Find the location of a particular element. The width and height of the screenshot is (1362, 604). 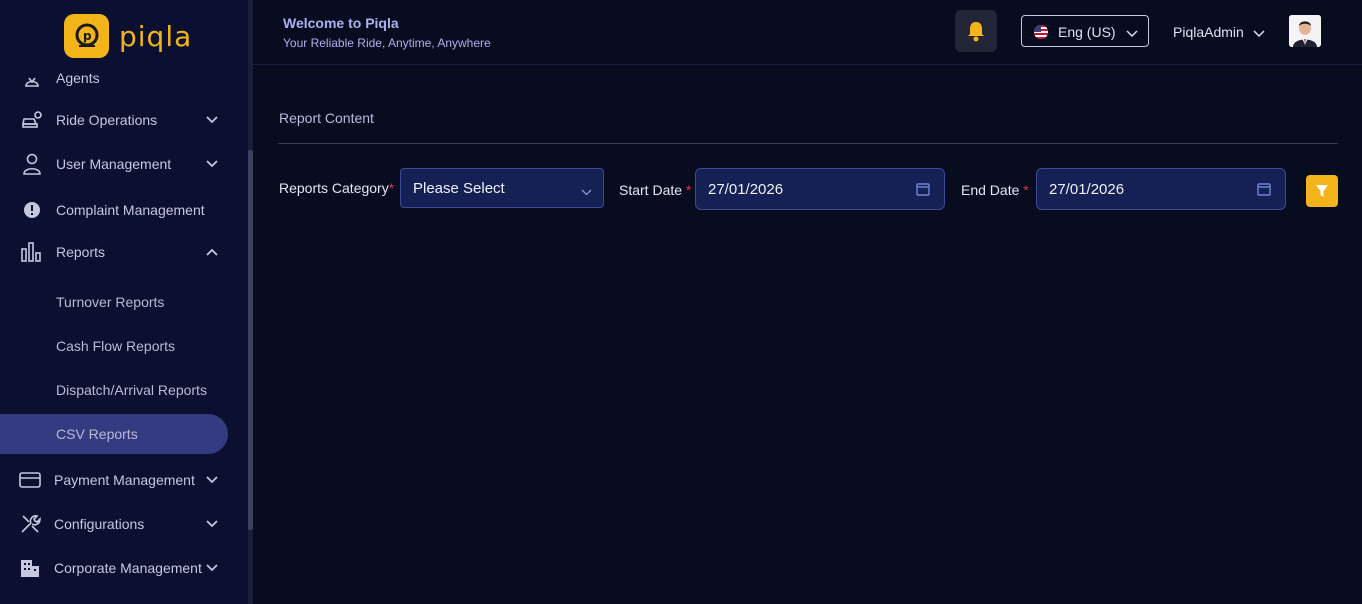

agent-icon is located at coordinates (32, 78).